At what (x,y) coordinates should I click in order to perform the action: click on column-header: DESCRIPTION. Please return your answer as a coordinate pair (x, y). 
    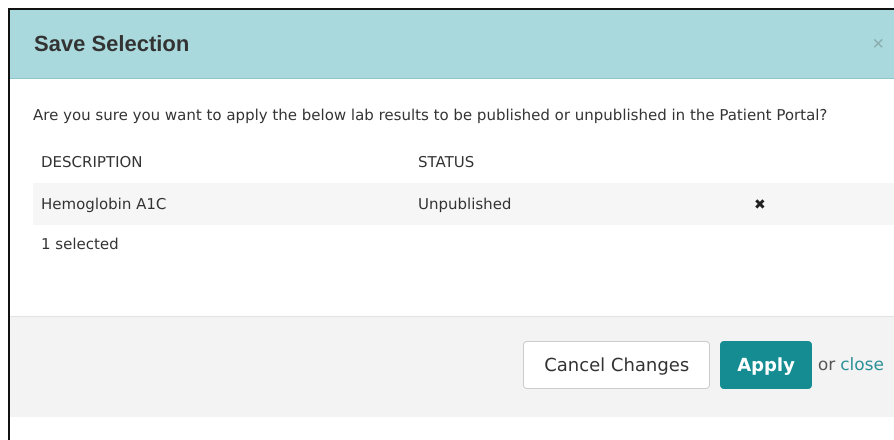
    Looking at the image, I should click on (92, 162).